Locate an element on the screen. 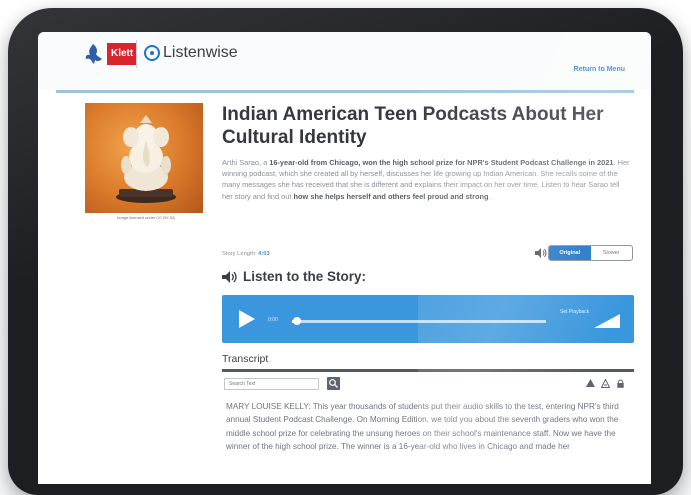  listen-heading: Listen to the Story: is located at coordinates (294, 276).